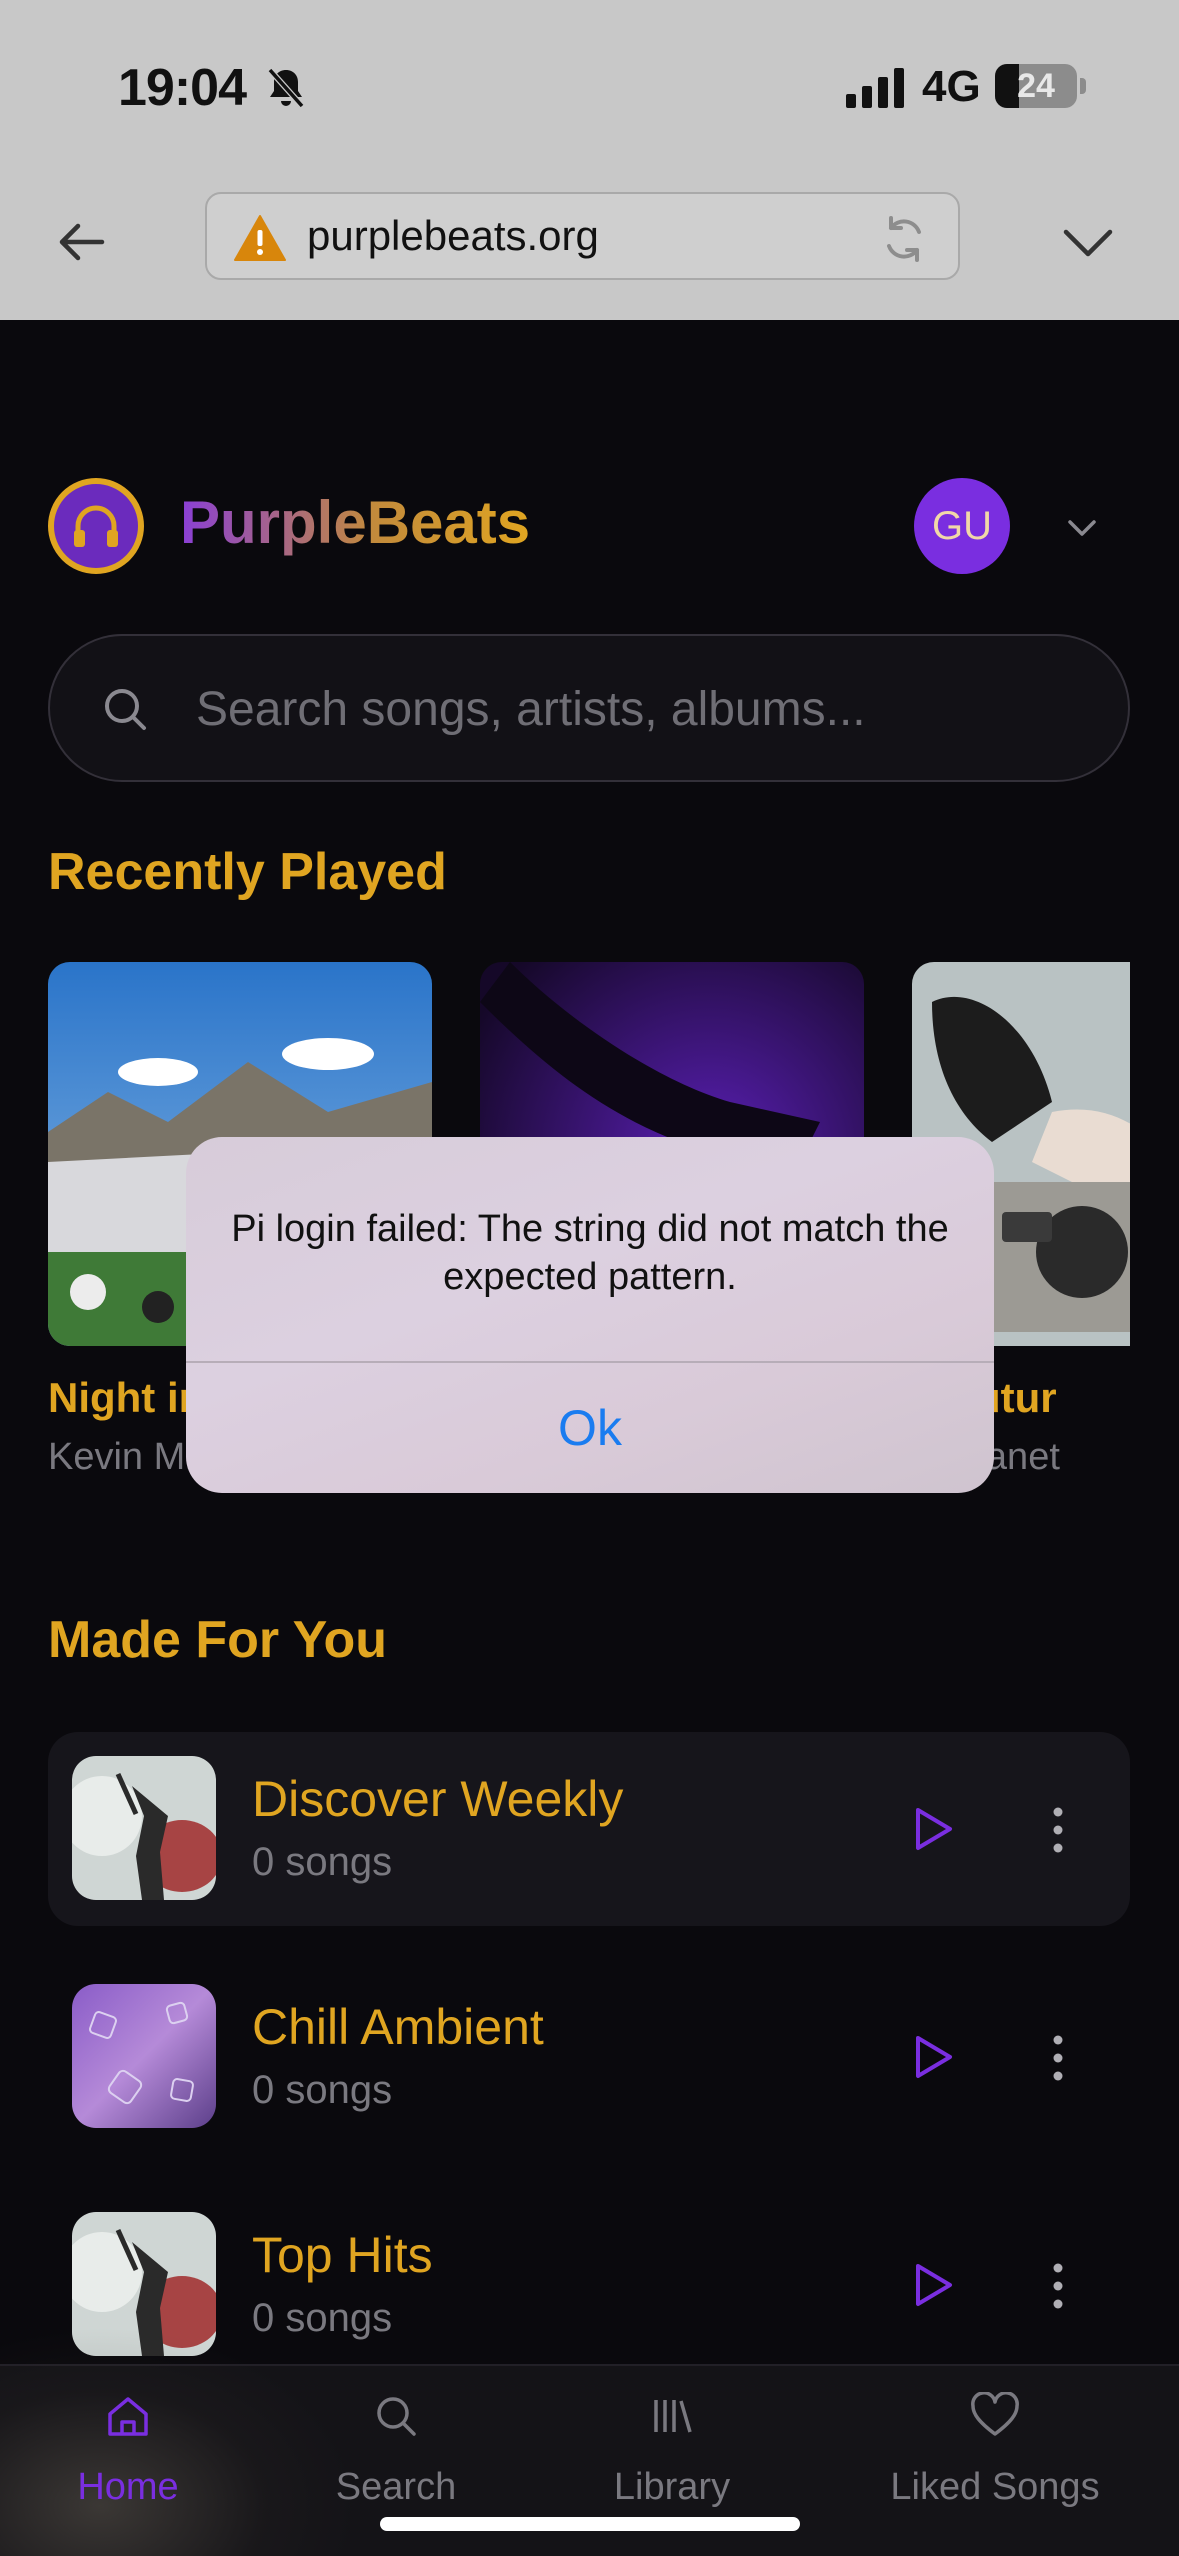 This screenshot has height=2556, width=1179. What do you see at coordinates (182, 88) in the screenshot?
I see `status-time: 19:04` at bounding box center [182, 88].